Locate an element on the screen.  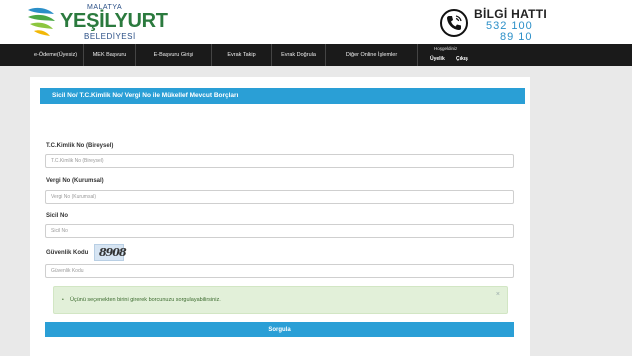
municipality-logo: MALATYA YEŞİLYURT BELEDİYESİ is located at coordinates (97, 22).